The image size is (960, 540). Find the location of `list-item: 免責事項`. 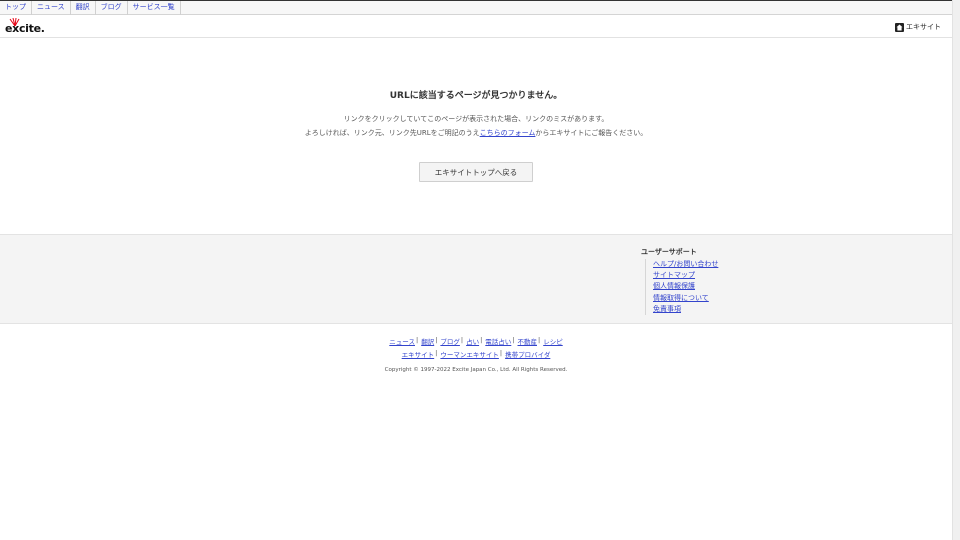

list-item: 免責事項 is located at coordinates (685, 309).